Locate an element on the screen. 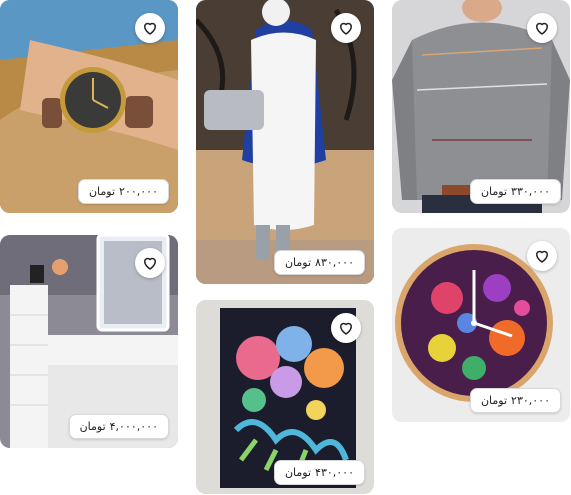  price-badge: ۴,۰۰۰,۰۰۰ تومان is located at coordinates (118, 426).